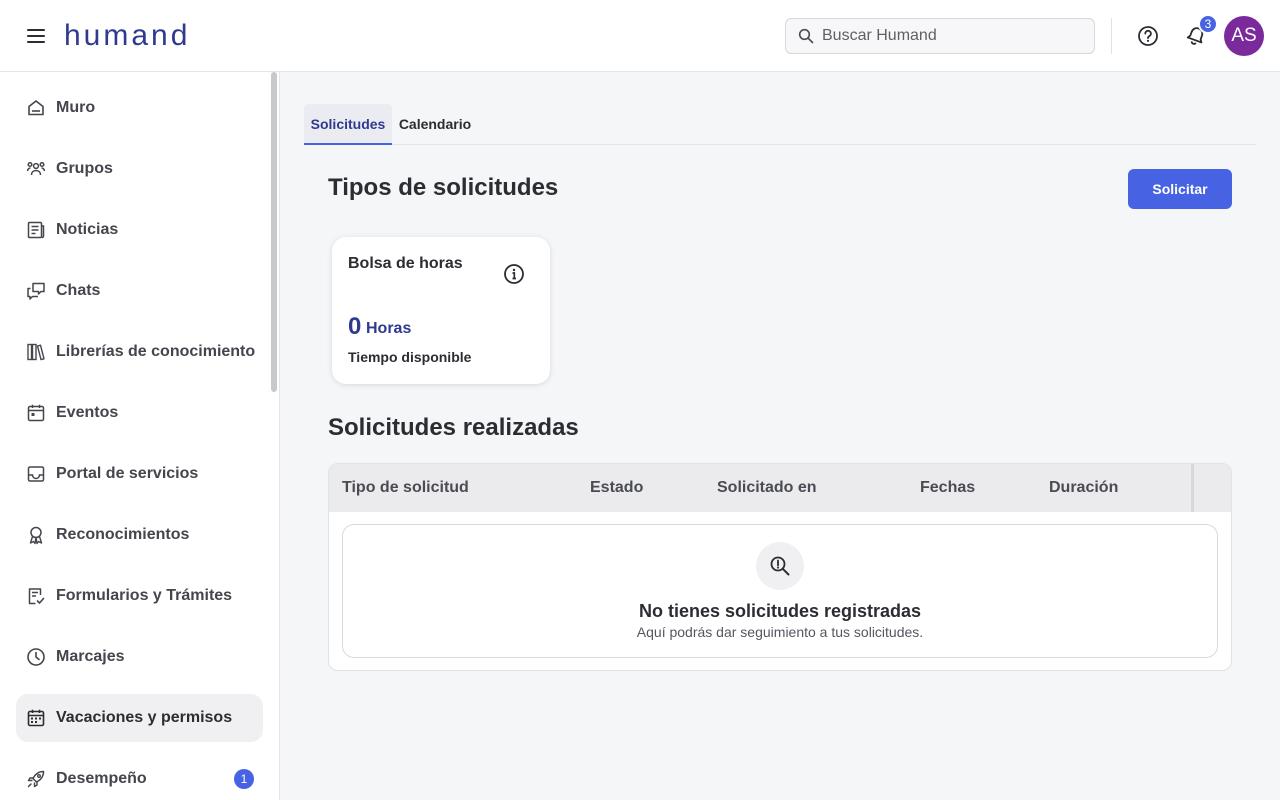 The height and width of the screenshot is (800, 1280). Describe the element at coordinates (36, 779) in the screenshot. I see `rocket-icon` at that location.